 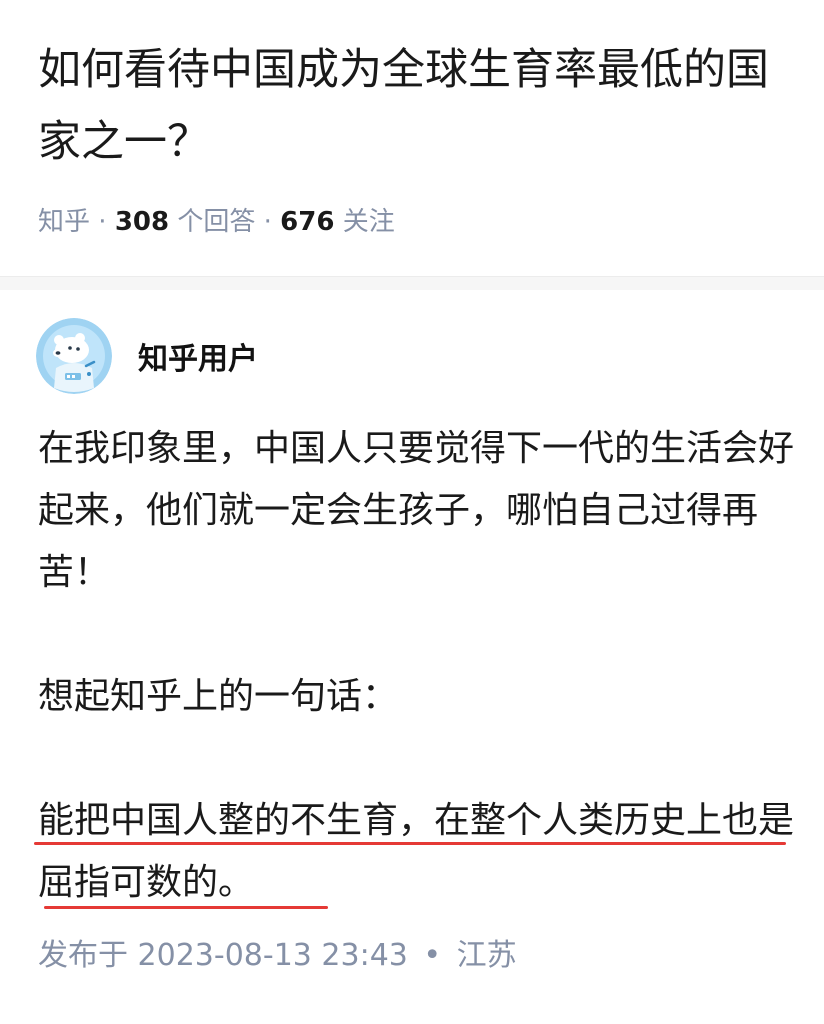 I want to click on avatar, so click(x=74, y=356).